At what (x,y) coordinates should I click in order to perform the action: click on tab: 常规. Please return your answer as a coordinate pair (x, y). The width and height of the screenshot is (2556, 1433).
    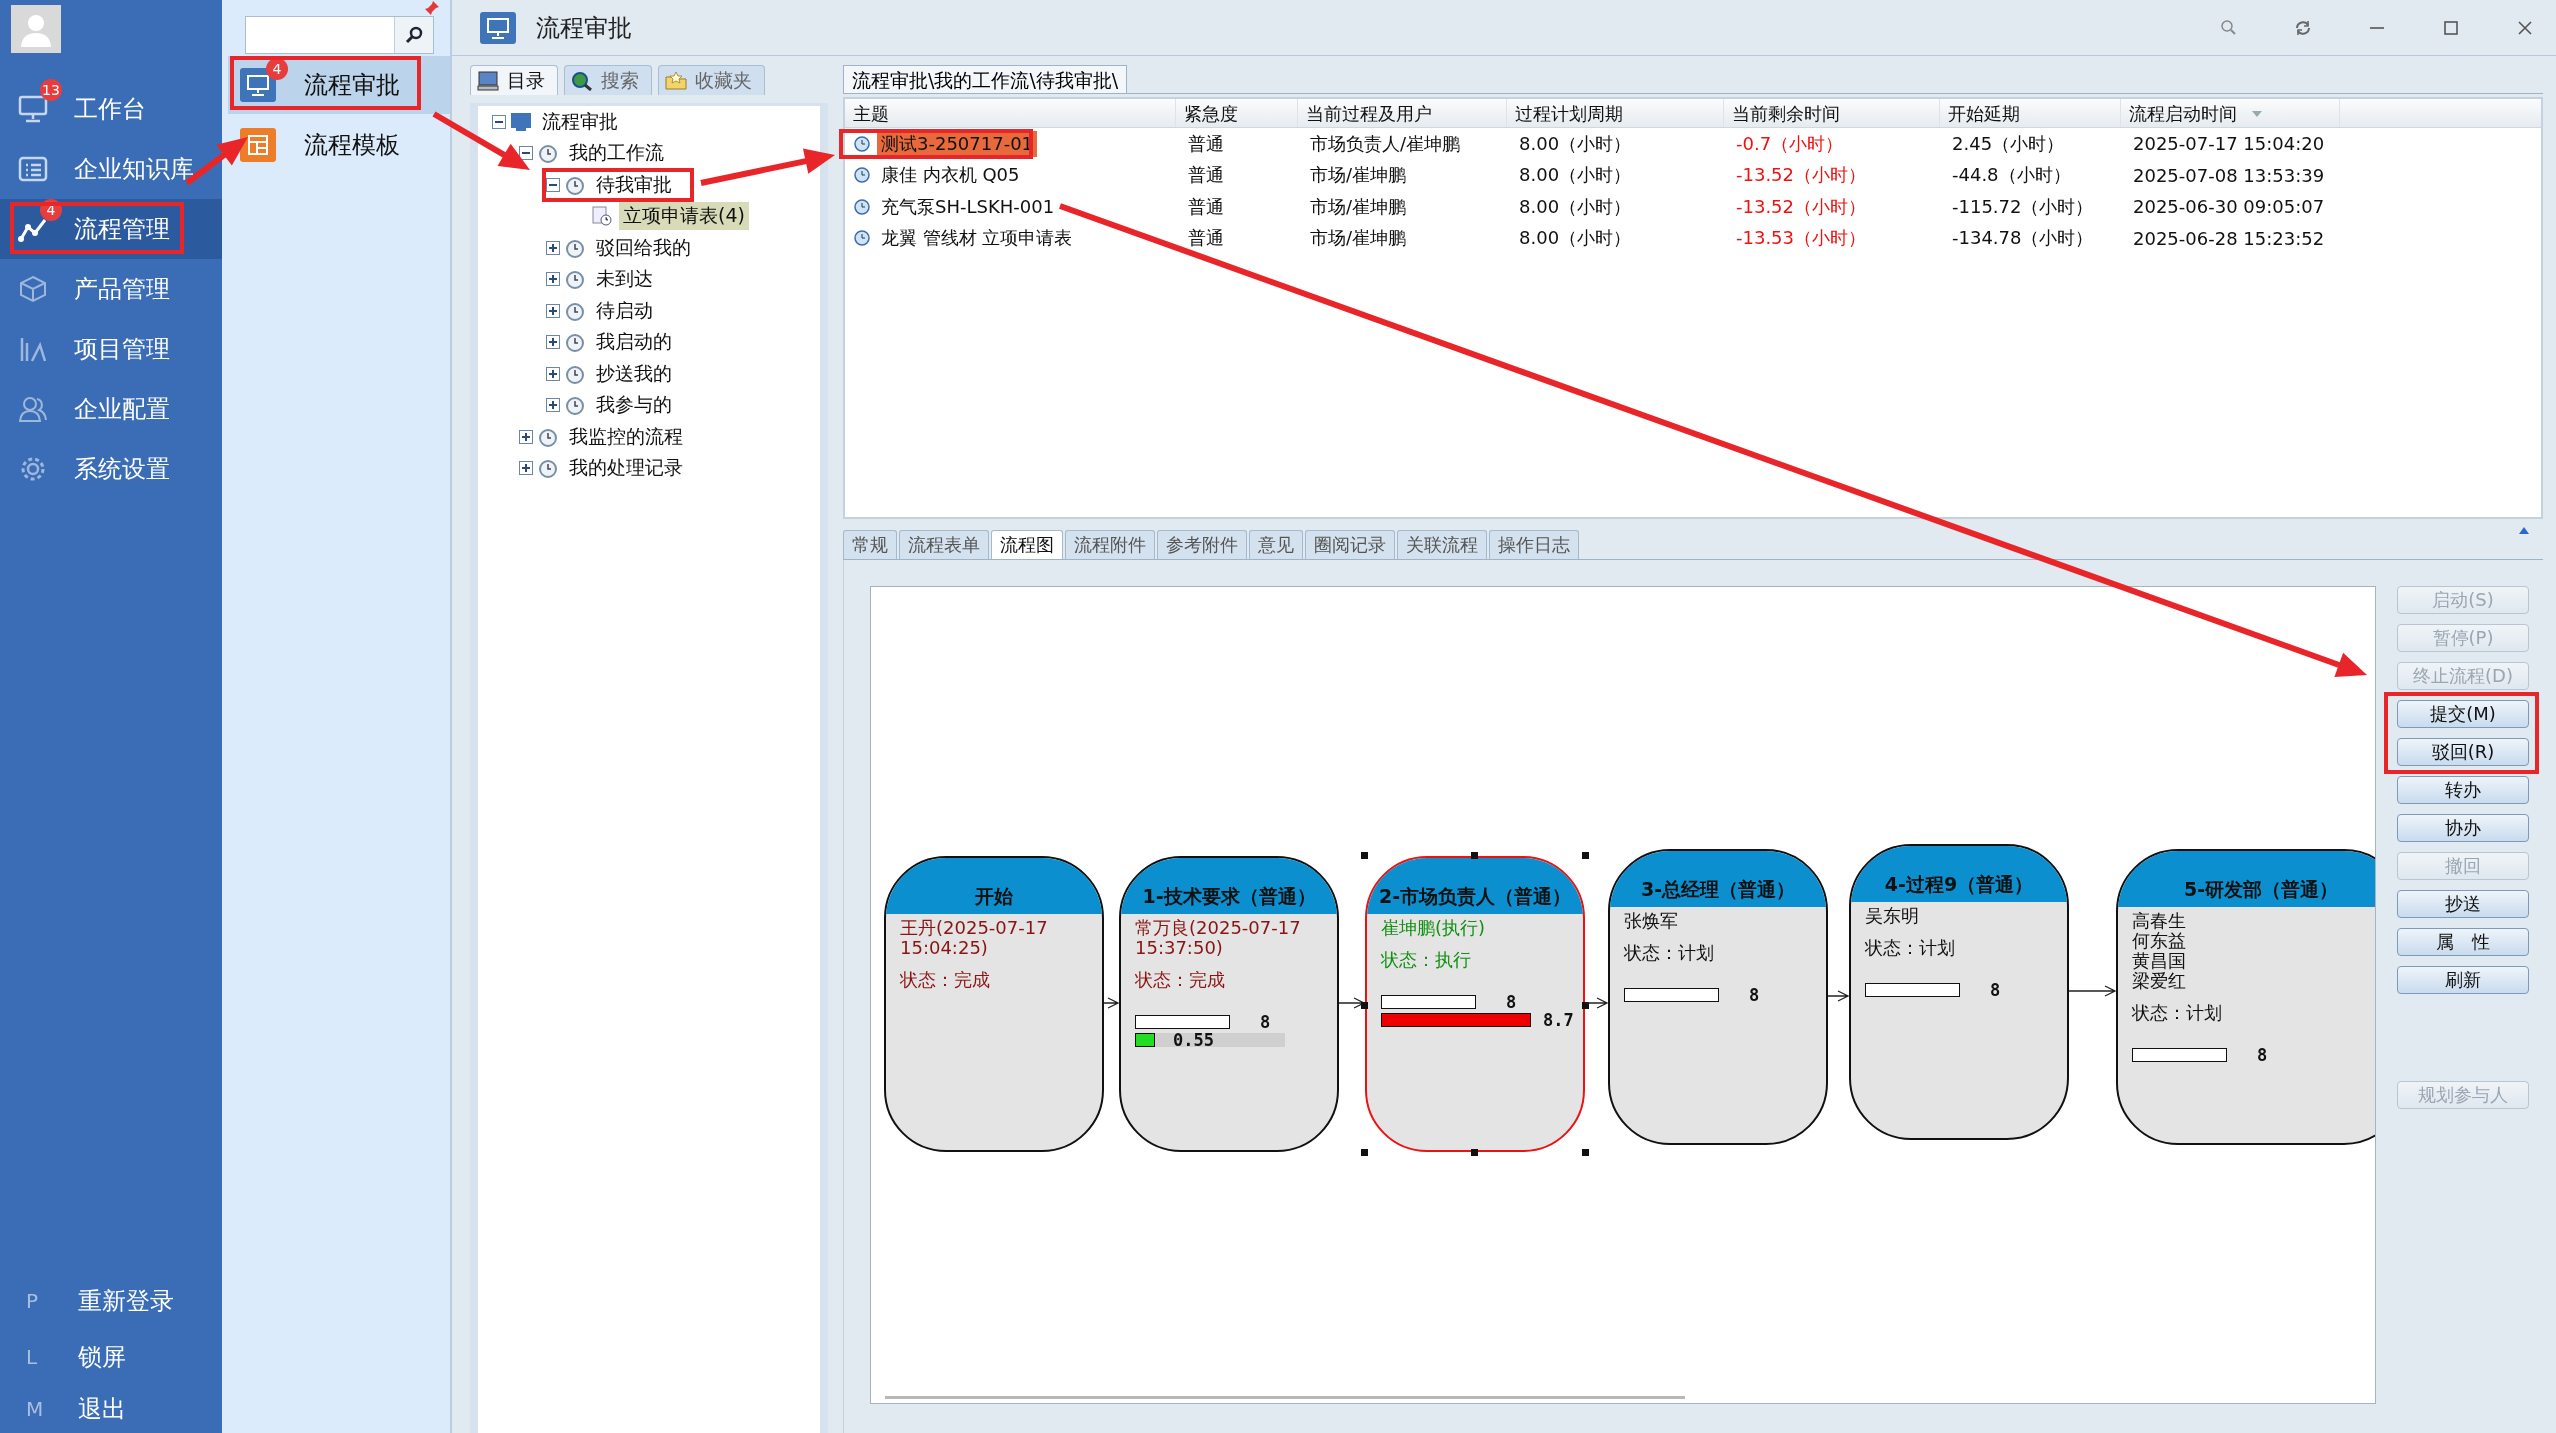
    Looking at the image, I should click on (870, 544).